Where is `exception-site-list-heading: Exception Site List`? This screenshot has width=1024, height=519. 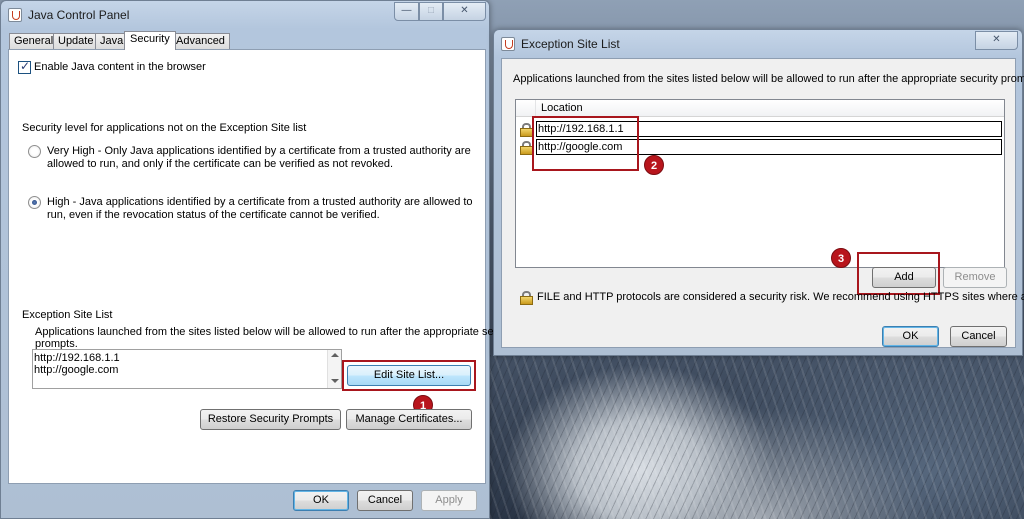 exception-site-list-heading: Exception Site List is located at coordinates (67, 315).